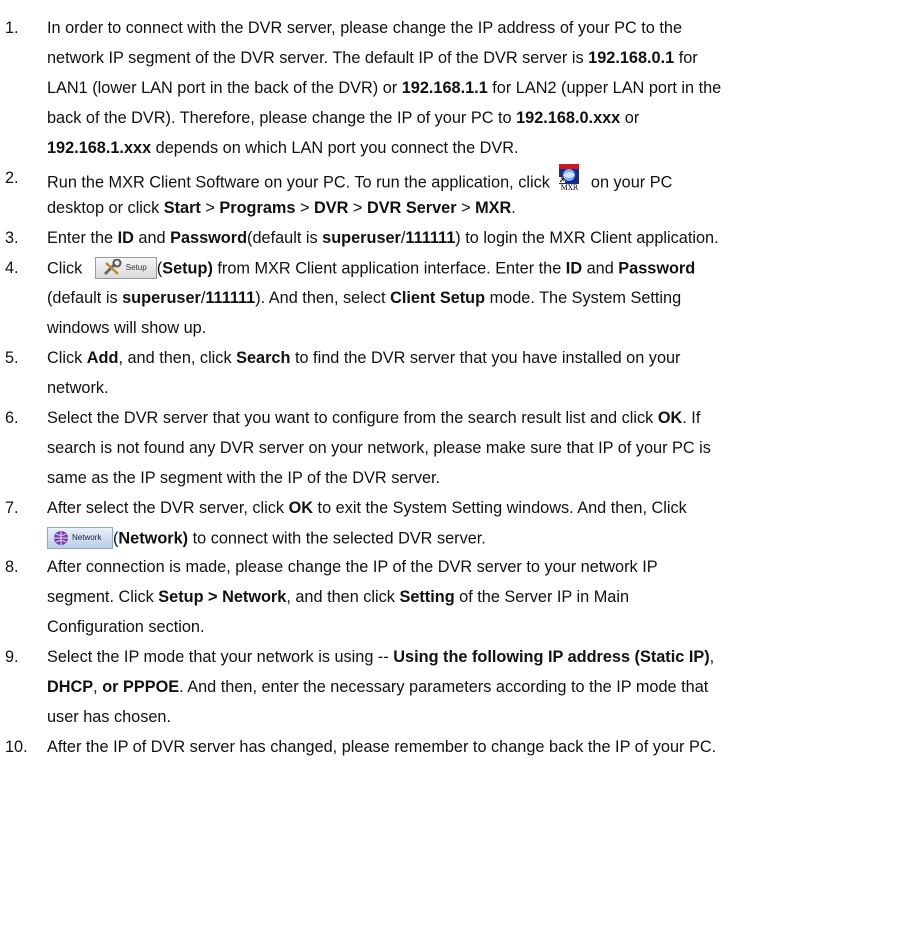 This screenshot has width=922, height=925. What do you see at coordinates (70, 687) in the screenshot?
I see `bold-term: DHCP` at bounding box center [70, 687].